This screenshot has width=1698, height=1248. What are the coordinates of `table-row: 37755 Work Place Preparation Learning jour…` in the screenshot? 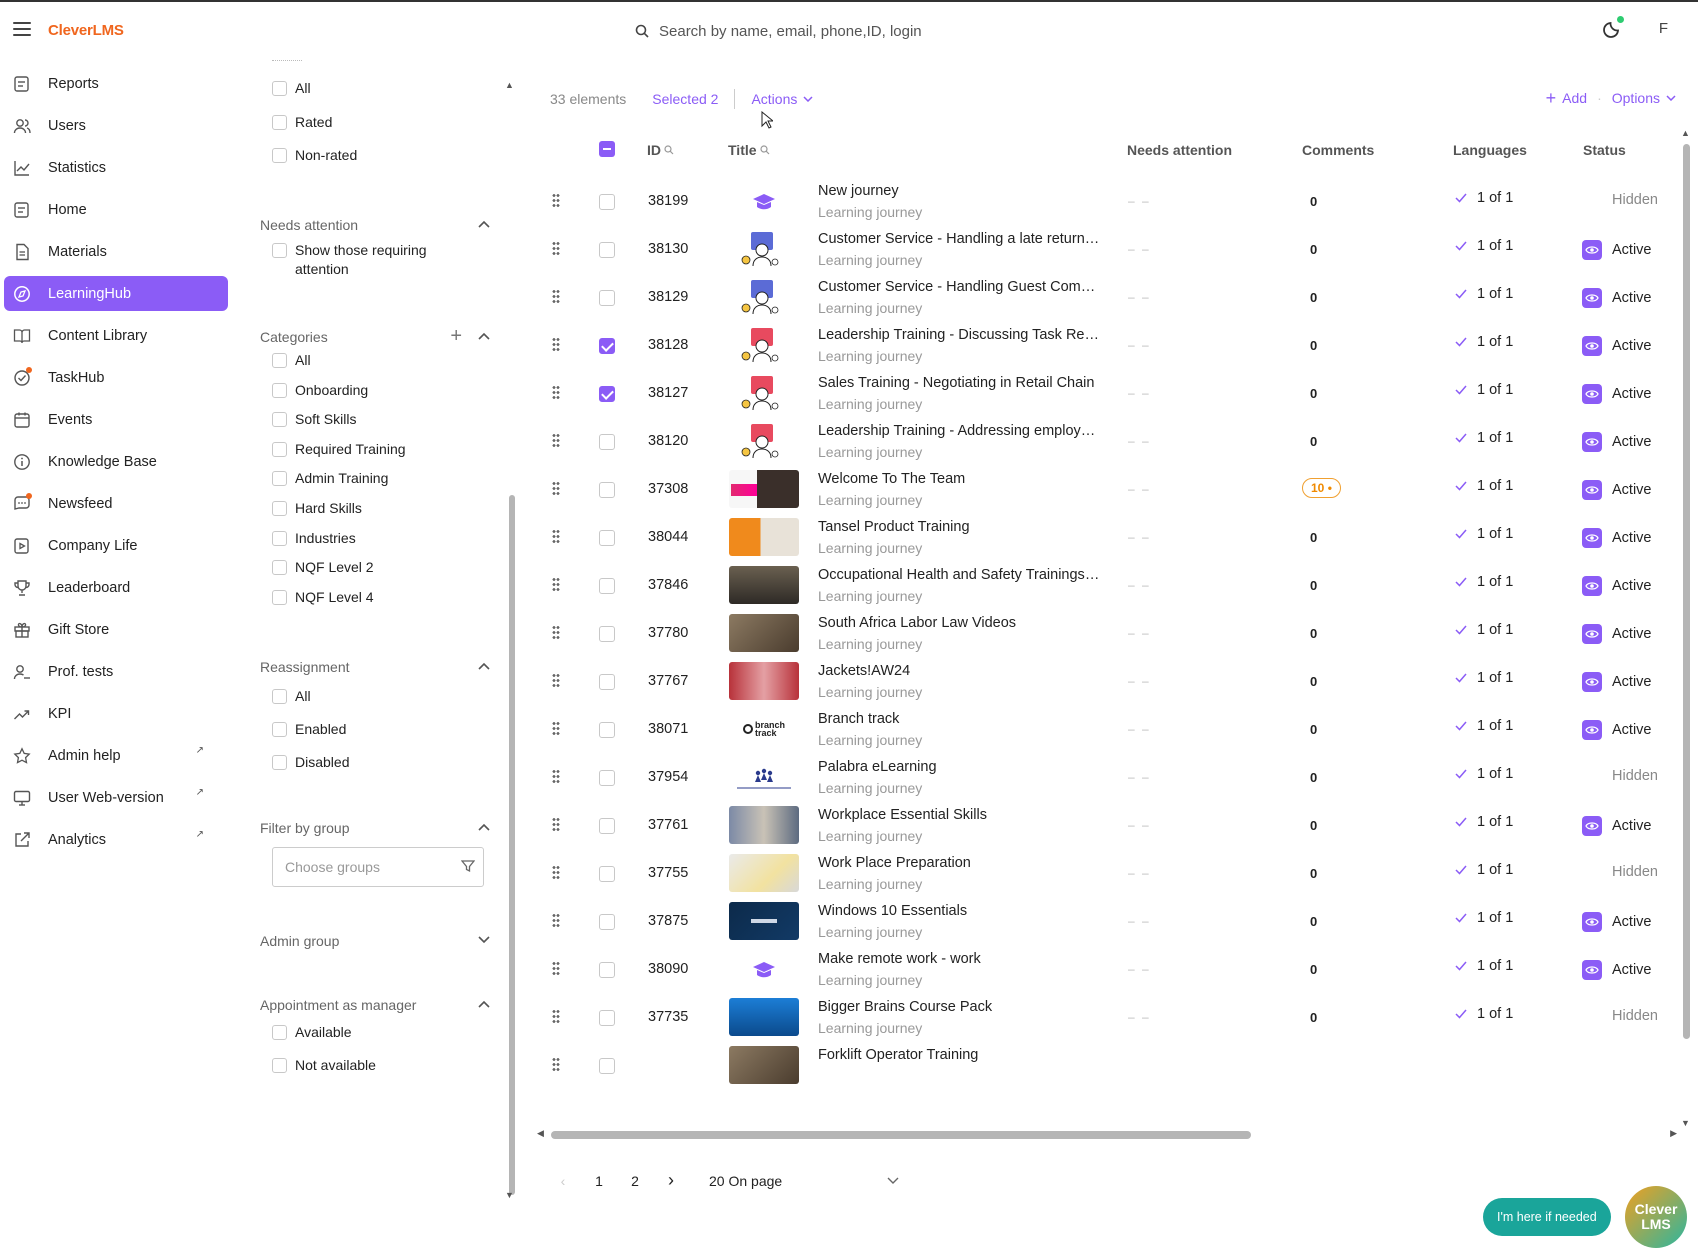 It's located at (1104, 874).